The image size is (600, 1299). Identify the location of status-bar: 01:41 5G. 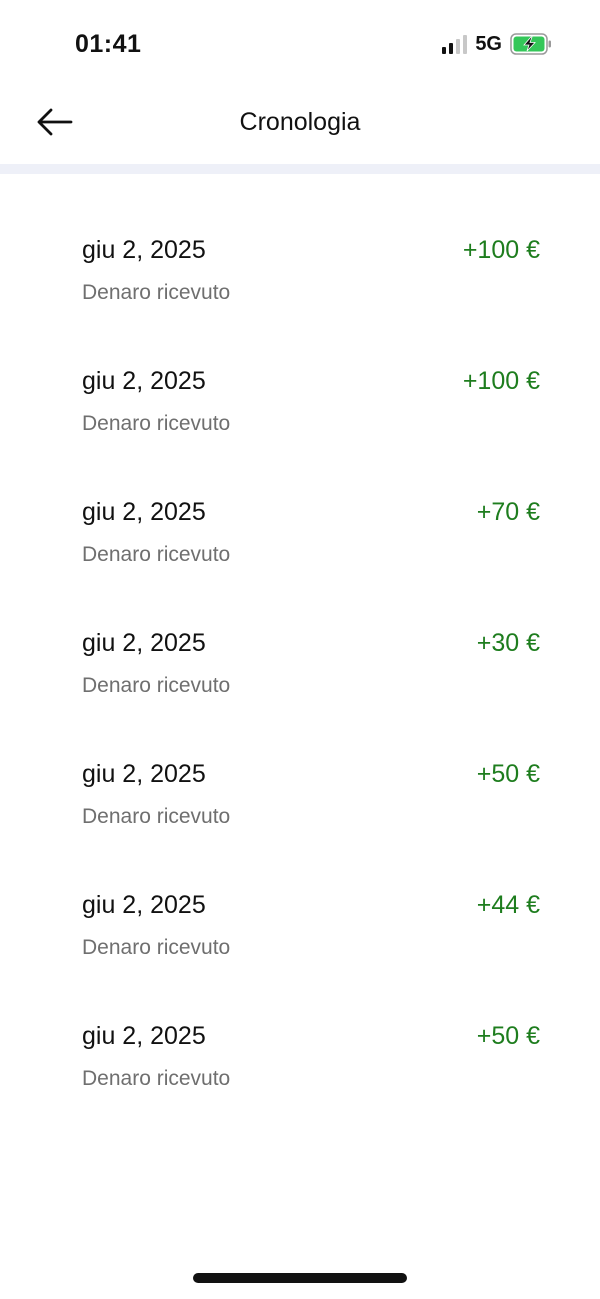
(300, 45).